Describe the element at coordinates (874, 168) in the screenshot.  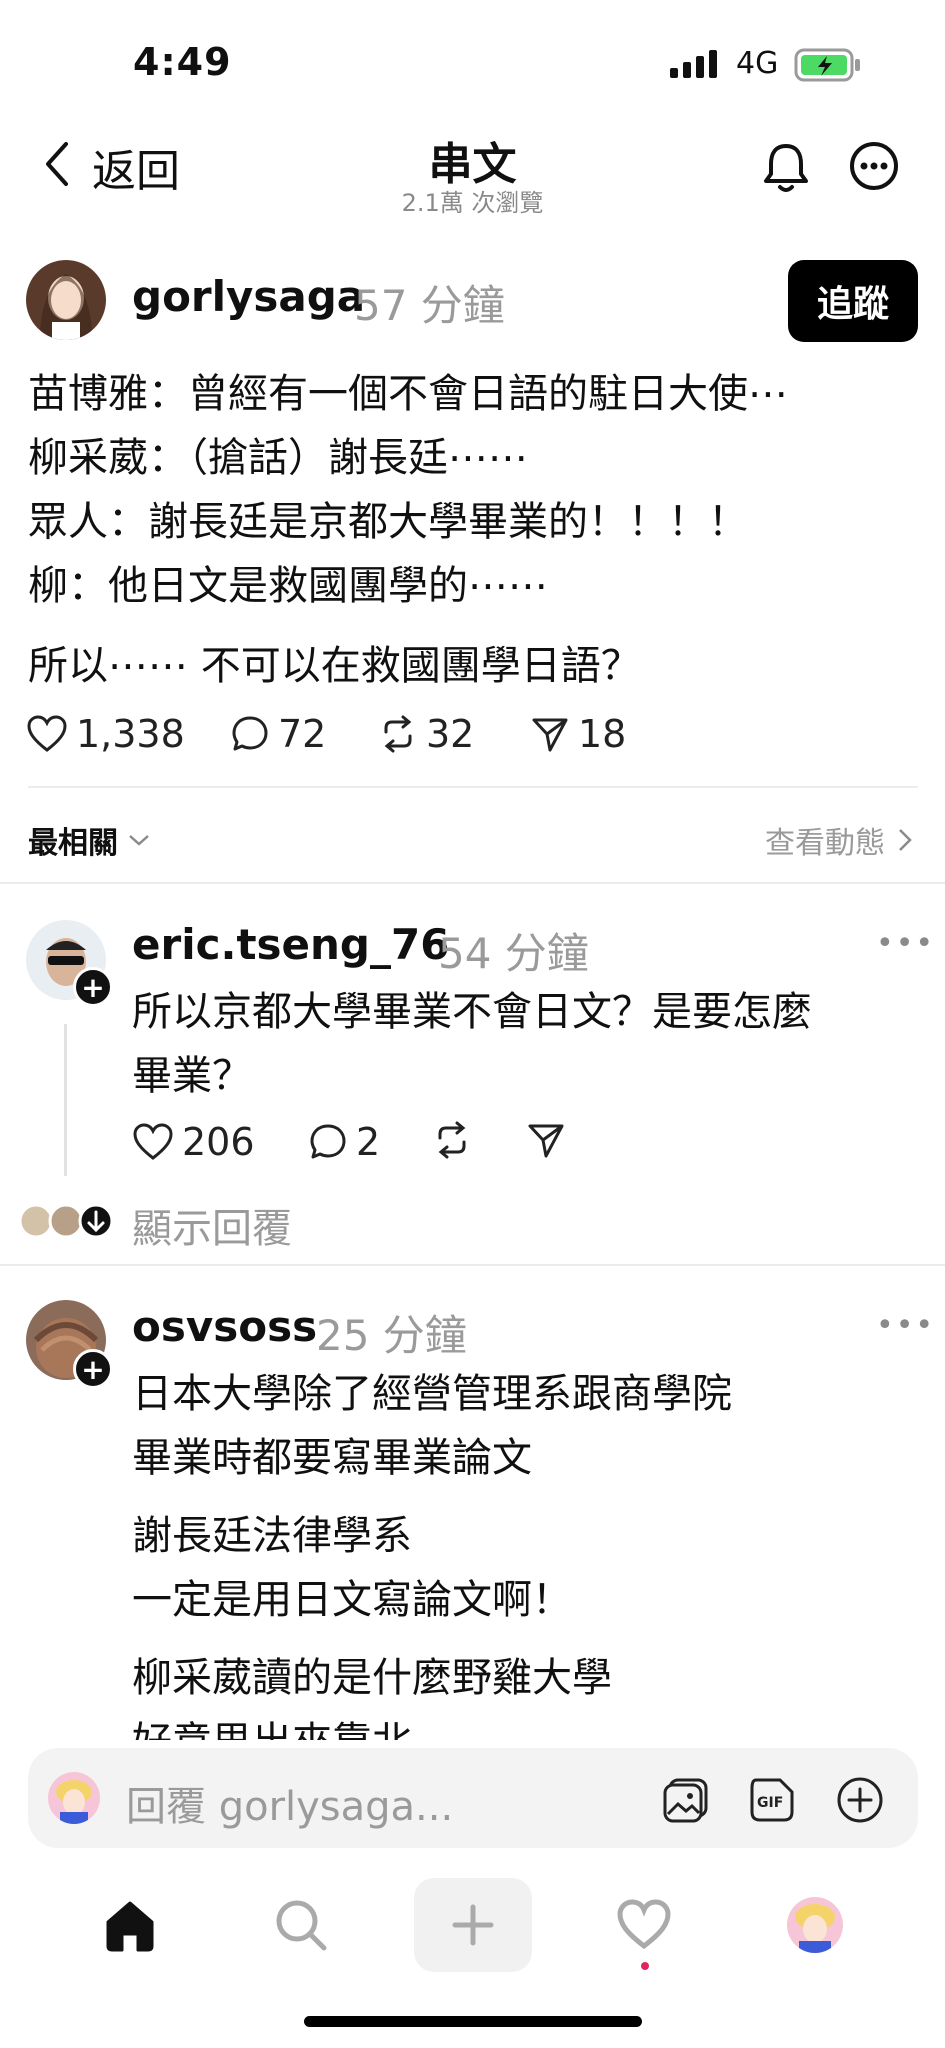
I see `more-options-icon` at that location.